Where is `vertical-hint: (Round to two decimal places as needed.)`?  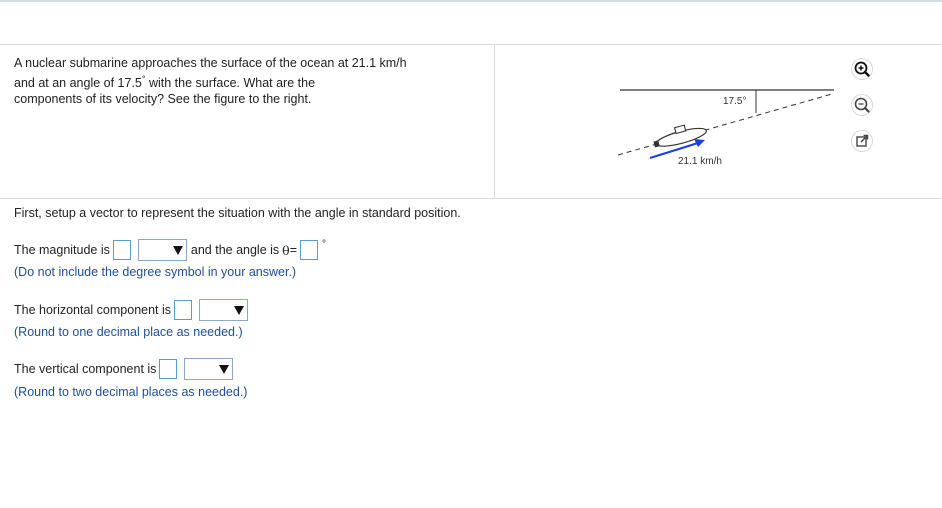
vertical-hint: (Round to two decimal places as needed.) is located at coordinates (131, 392).